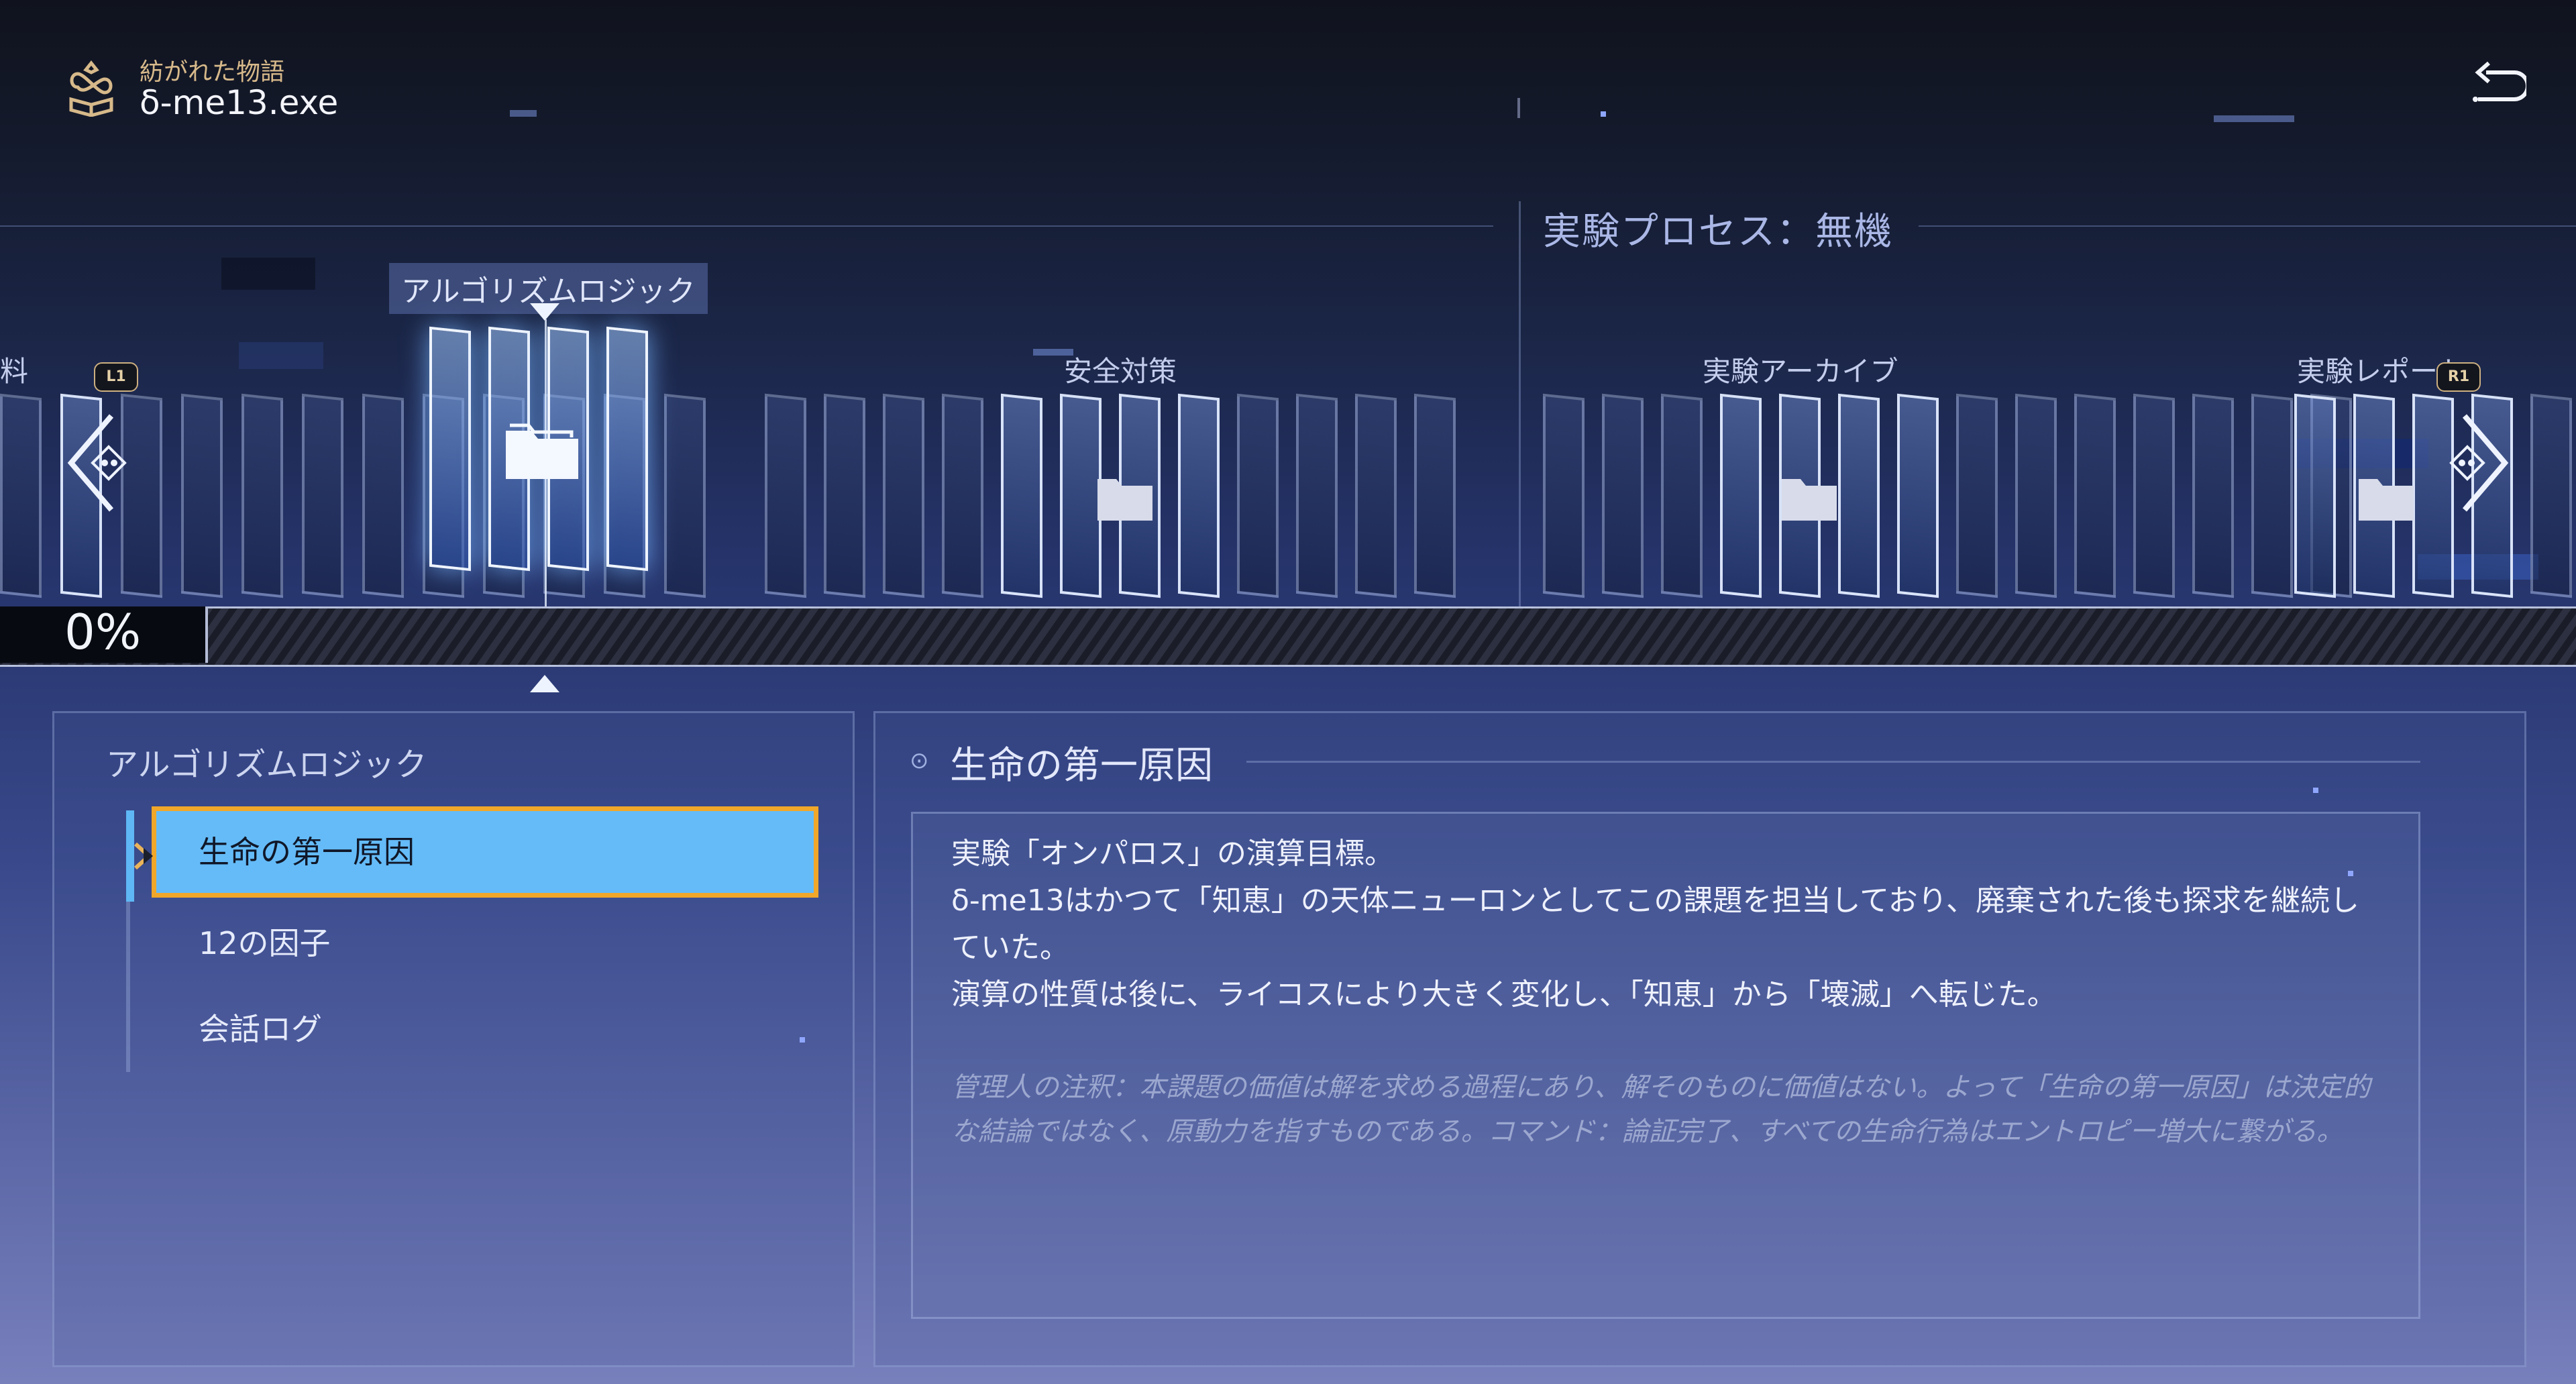  What do you see at coordinates (265, 943) in the screenshot?
I see `list-item-label: 12の因子` at bounding box center [265, 943].